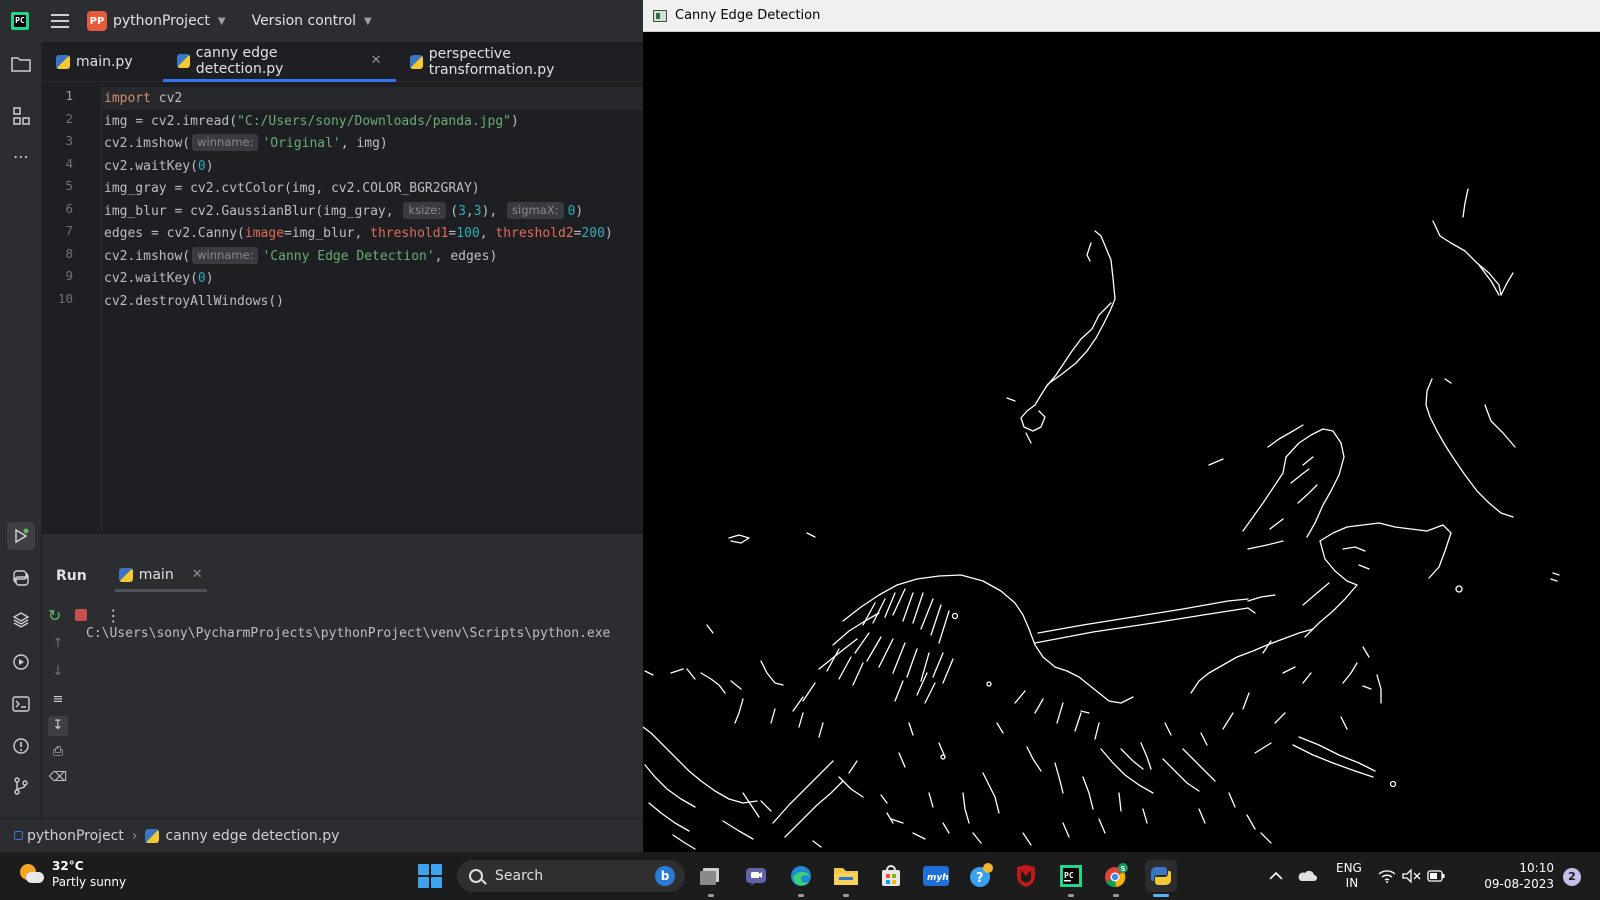  Describe the element at coordinates (571, 876) in the screenshot. I see `taskbar-search: Search b` at that location.